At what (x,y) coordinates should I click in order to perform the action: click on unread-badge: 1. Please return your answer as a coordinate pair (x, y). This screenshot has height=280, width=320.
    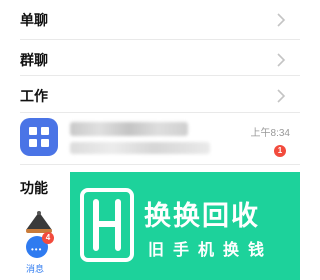
    Looking at the image, I should click on (280, 151).